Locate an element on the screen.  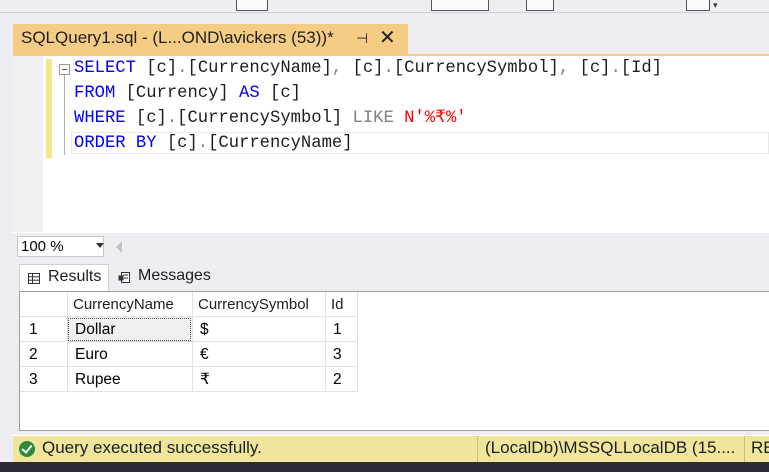
outline-line is located at coordinates (64, 115).